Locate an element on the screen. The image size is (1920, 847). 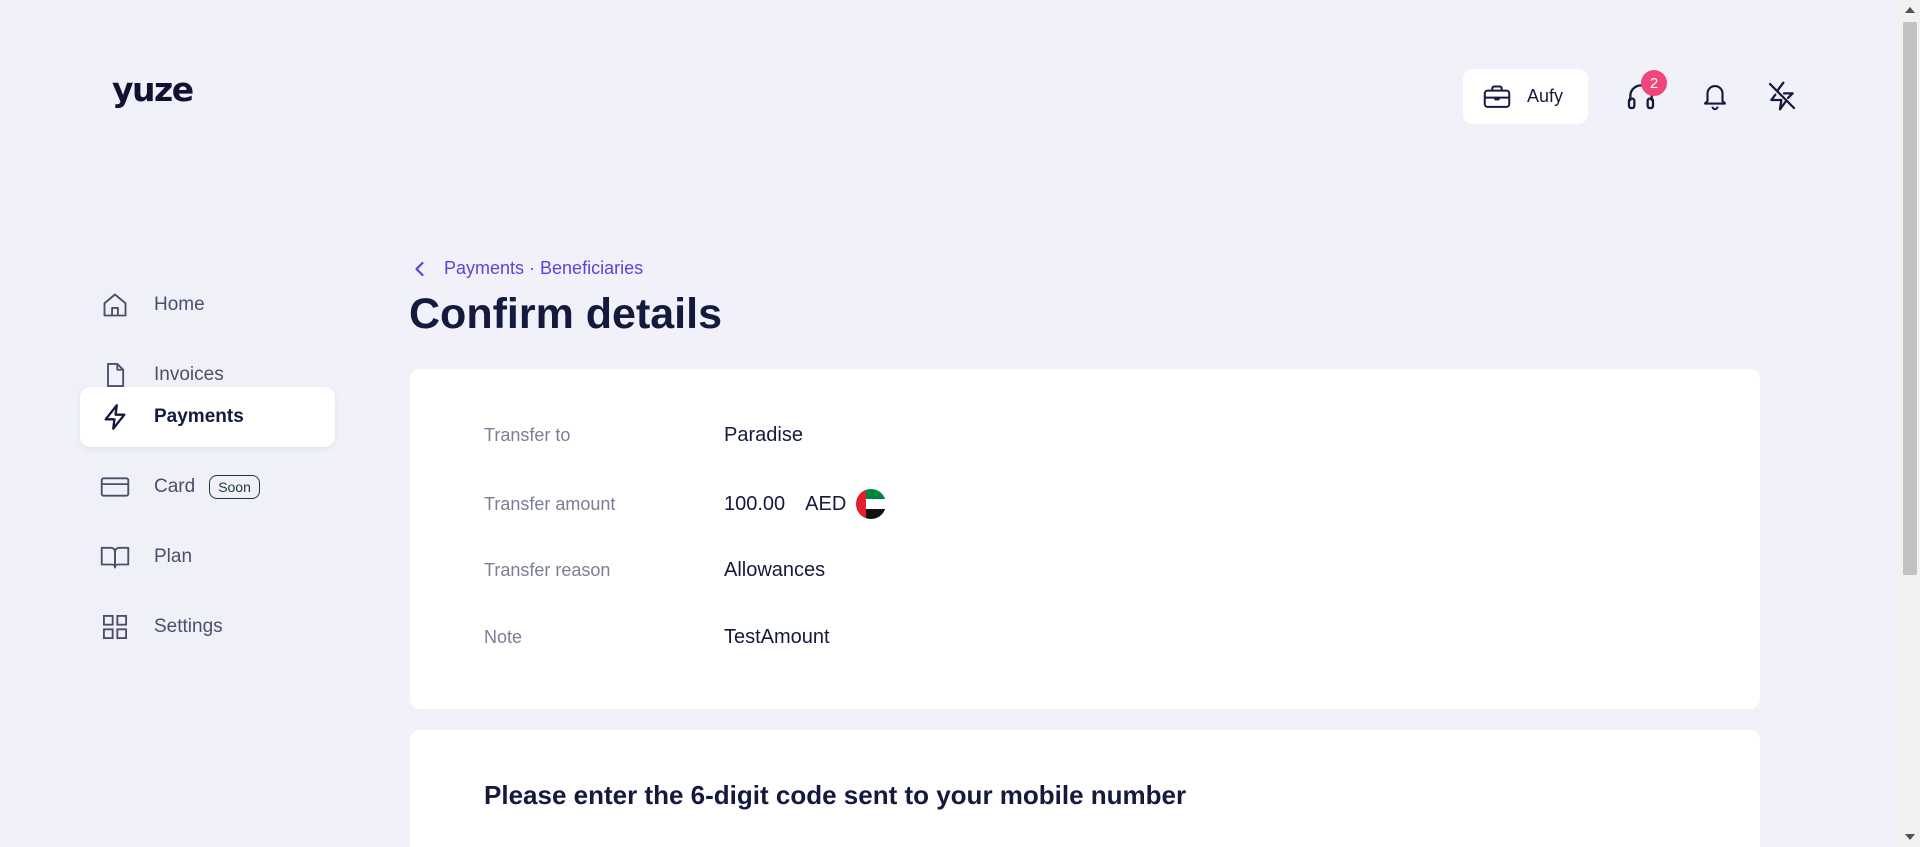
sidebar-item-label: Home is located at coordinates (179, 304).